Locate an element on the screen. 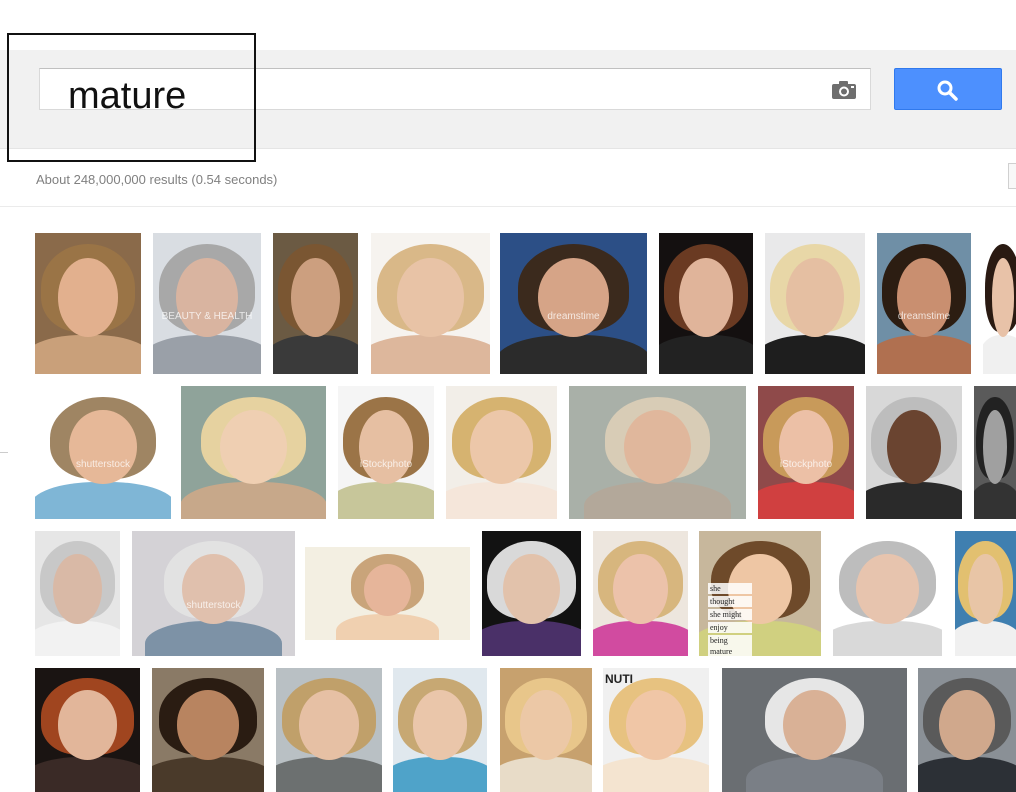  image-result-thumbnail: NUTI is located at coordinates (656, 730).